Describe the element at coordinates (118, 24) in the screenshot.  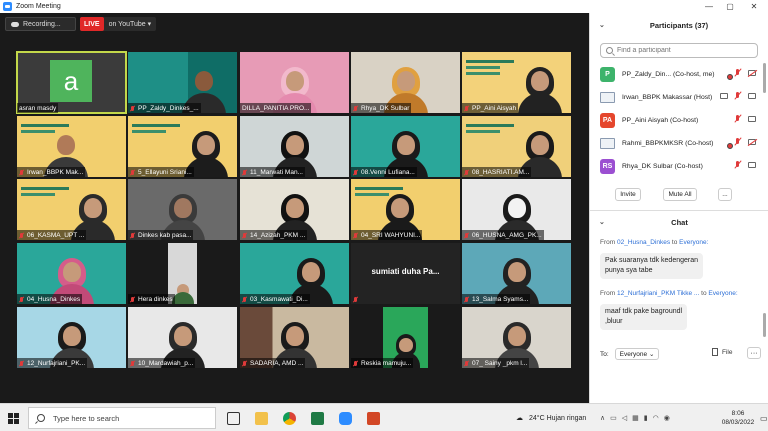
I see `live-stream-indicator: LIVE on YouTube ▾` at that location.